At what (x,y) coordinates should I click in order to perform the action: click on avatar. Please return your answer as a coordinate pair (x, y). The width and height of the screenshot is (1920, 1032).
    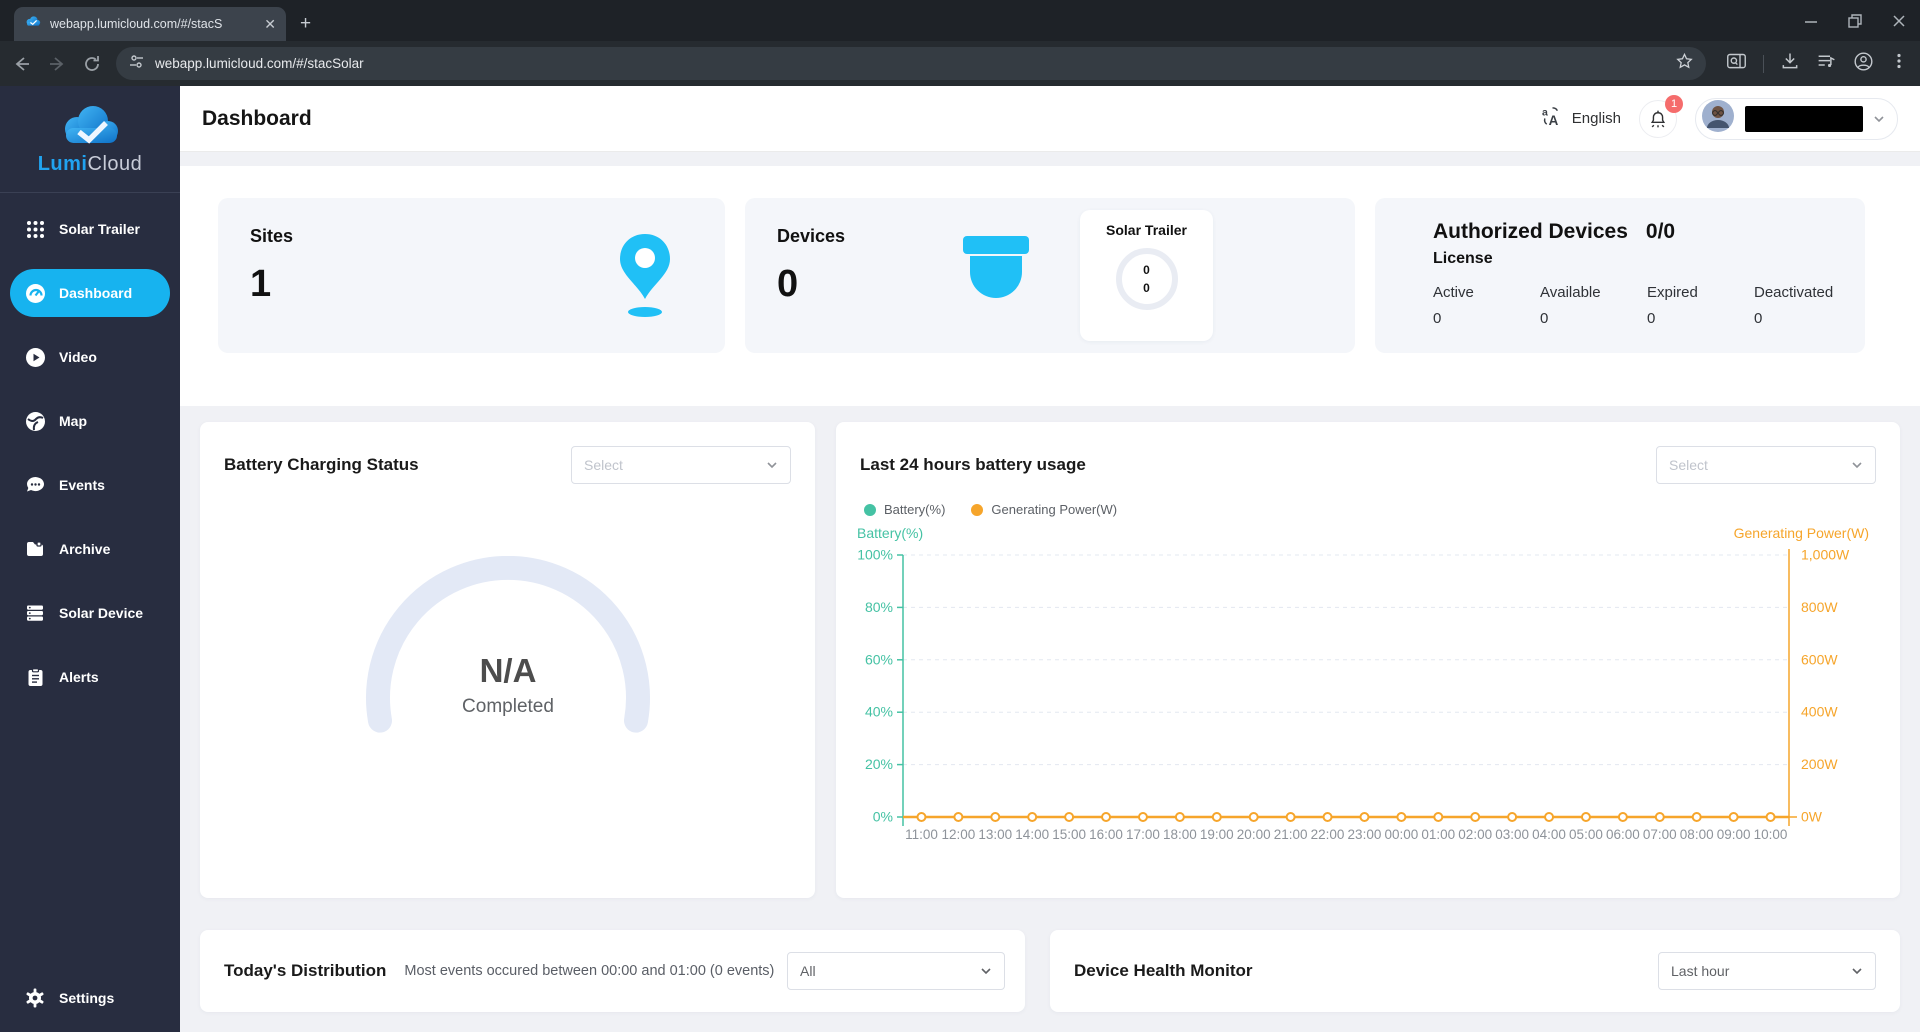
    Looking at the image, I should click on (1718, 118).